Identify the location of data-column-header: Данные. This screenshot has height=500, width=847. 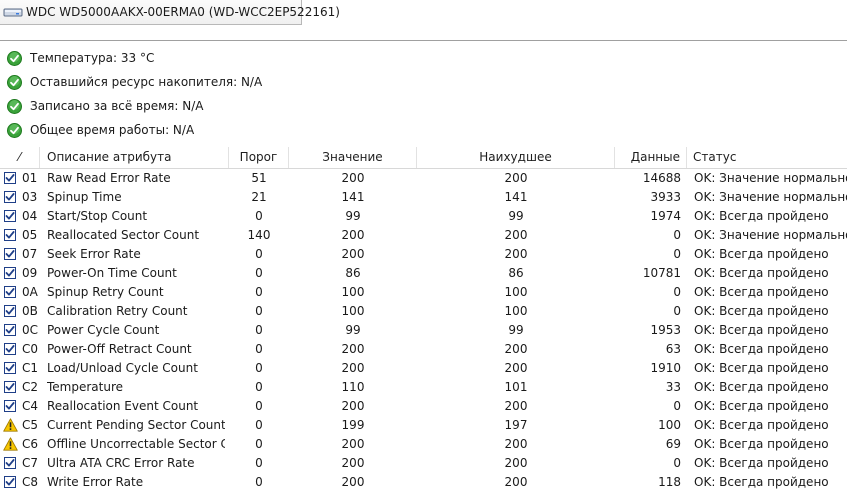
(651, 157).